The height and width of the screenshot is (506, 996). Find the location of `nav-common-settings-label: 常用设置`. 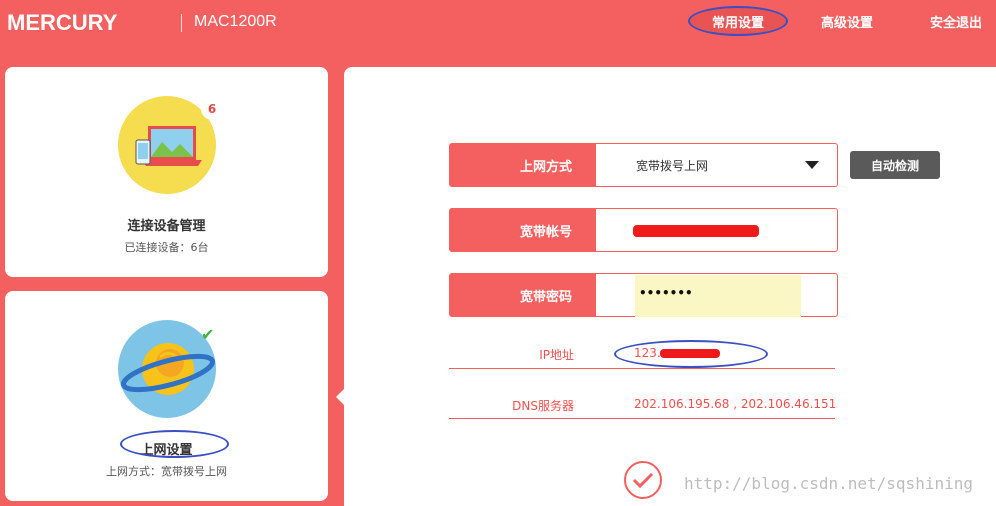

nav-common-settings-label: 常用设置 is located at coordinates (737, 23).